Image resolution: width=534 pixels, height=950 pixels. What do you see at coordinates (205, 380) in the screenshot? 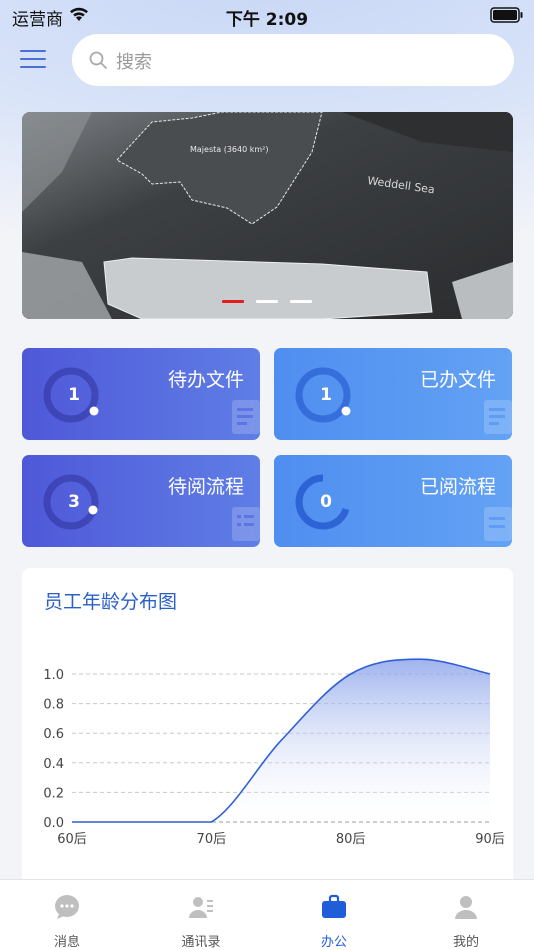
I see `card-title: 待办文件` at bounding box center [205, 380].